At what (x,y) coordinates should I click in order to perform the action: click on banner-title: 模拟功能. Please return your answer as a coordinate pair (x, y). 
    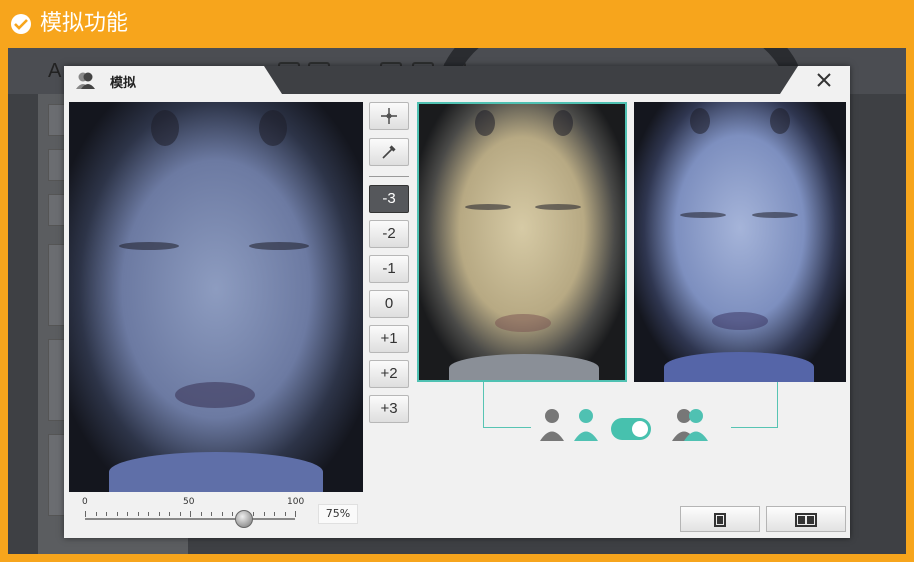
    Looking at the image, I should click on (84, 23).